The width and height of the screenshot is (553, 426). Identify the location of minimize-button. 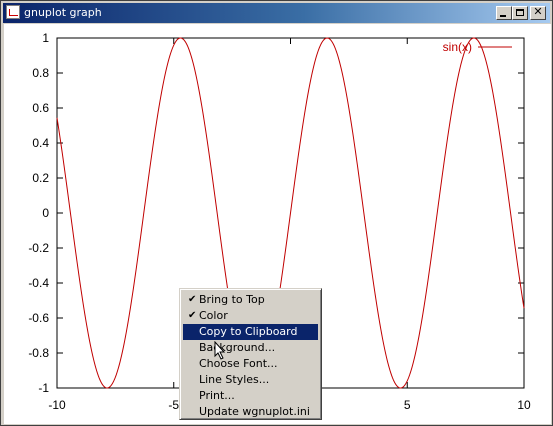
(504, 13).